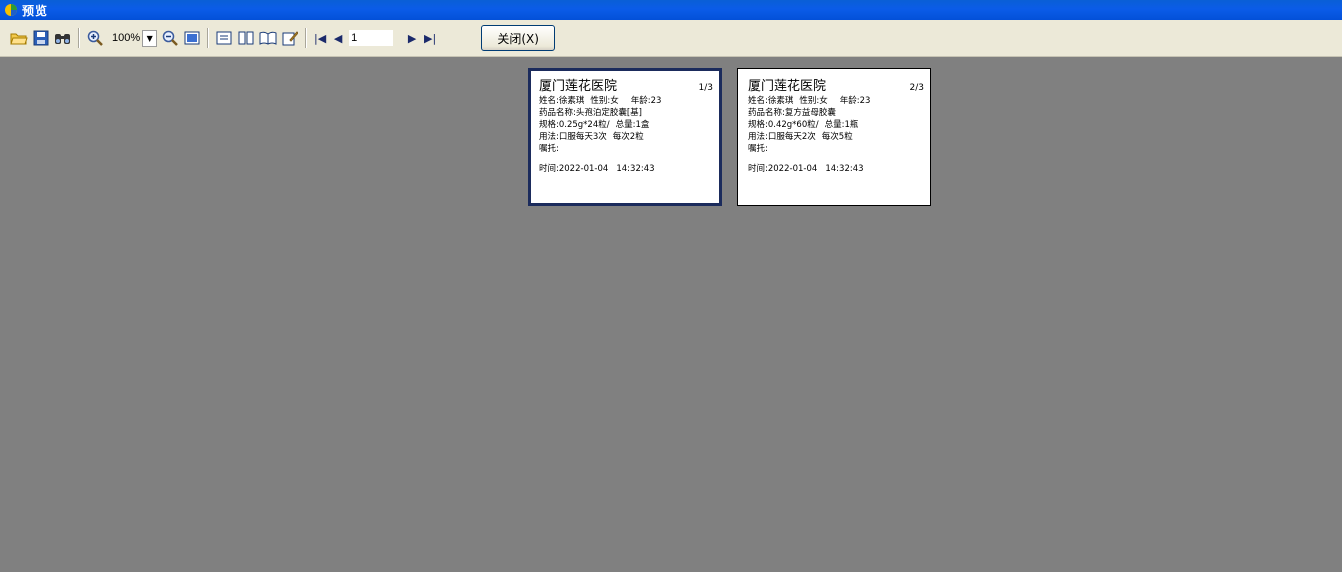 This screenshot has width=1342, height=572. Describe the element at coordinates (430, 38) in the screenshot. I see `last-page-icon: ▶|` at that location.